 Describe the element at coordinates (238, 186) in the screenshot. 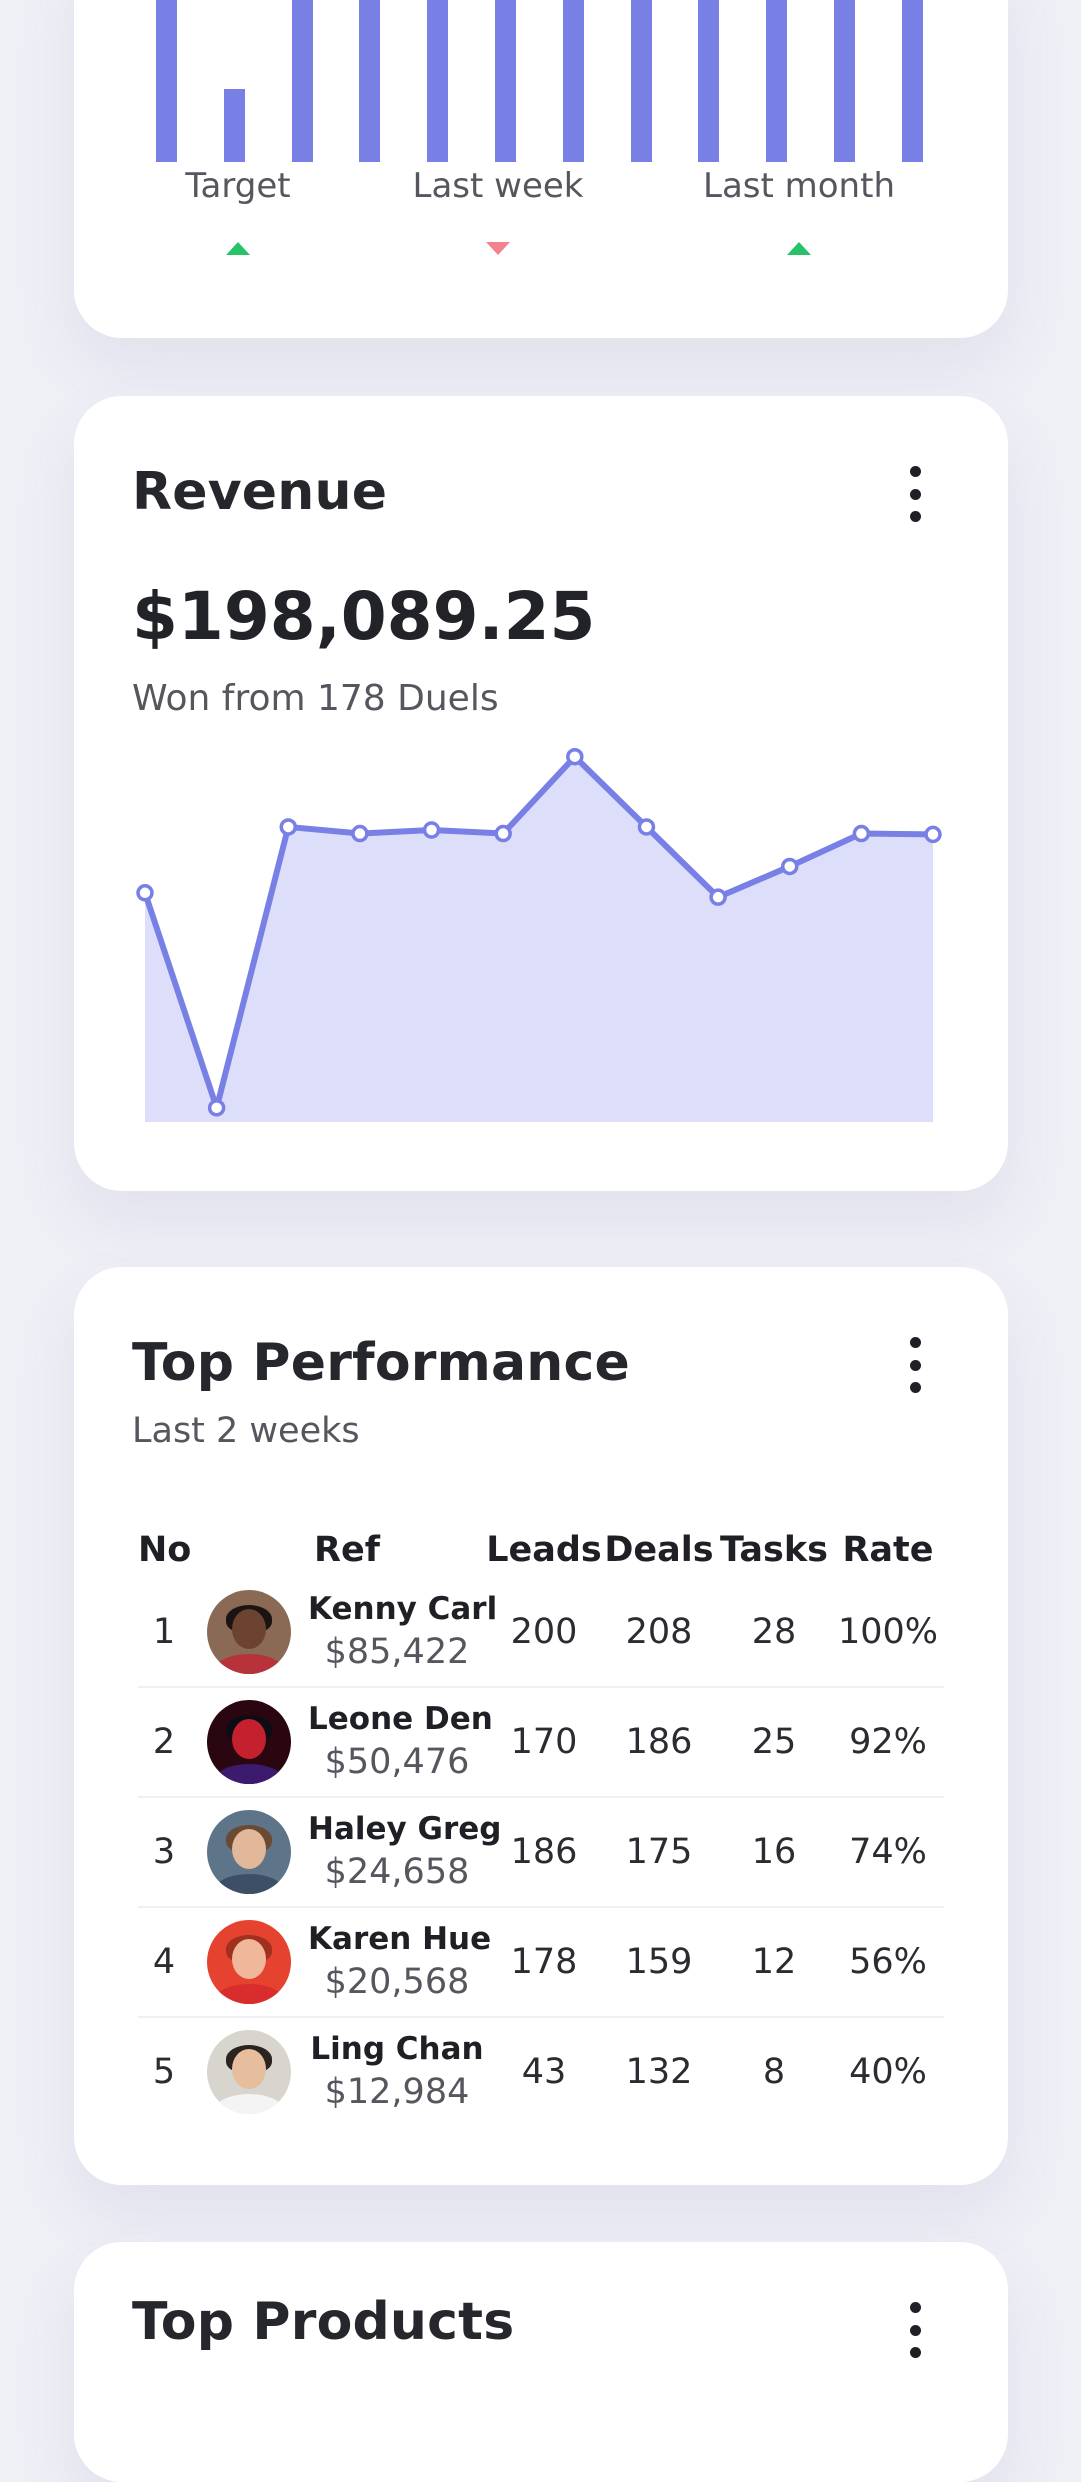

I see `comparison-label-target: Target` at that location.